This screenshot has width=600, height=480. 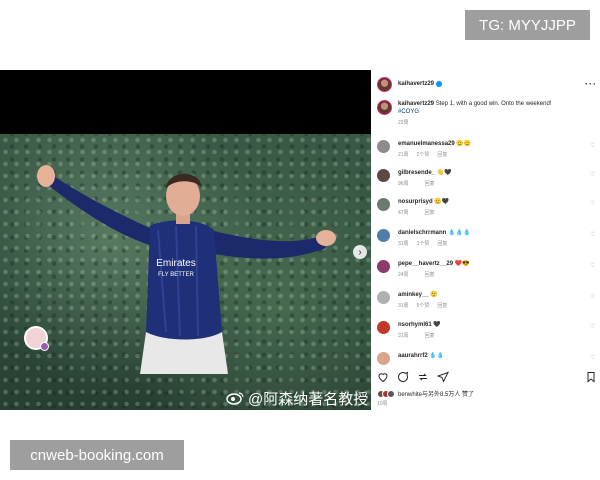 What do you see at coordinates (426, 144) in the screenshot?
I see `comment-username: emanuelmanessa29` at bounding box center [426, 144].